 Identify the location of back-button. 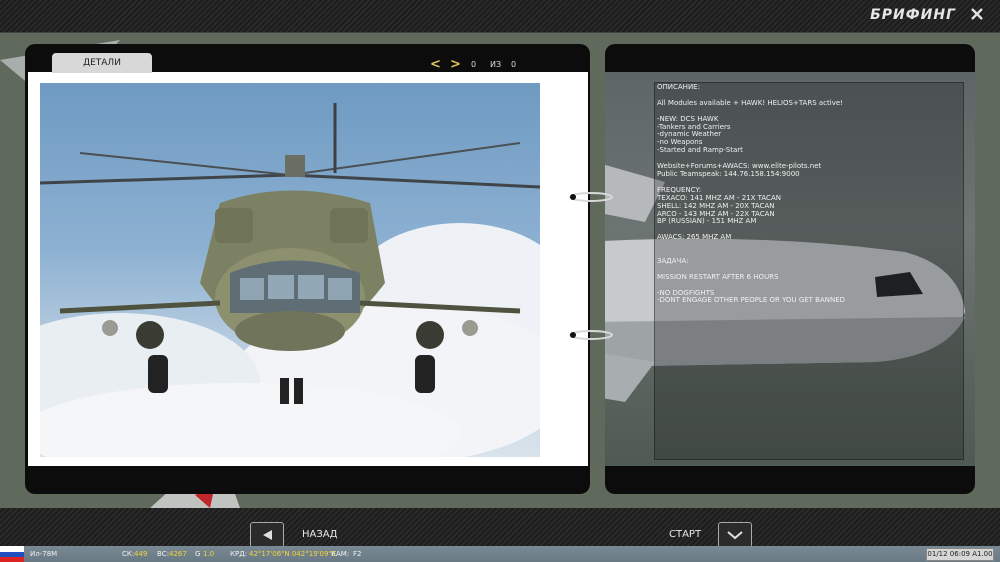
(267, 535).